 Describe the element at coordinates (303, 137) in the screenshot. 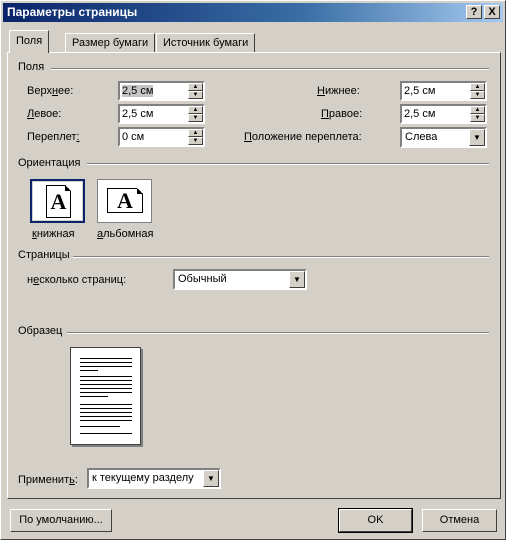

I see `gutter-position-label: Положение переплета:` at that location.